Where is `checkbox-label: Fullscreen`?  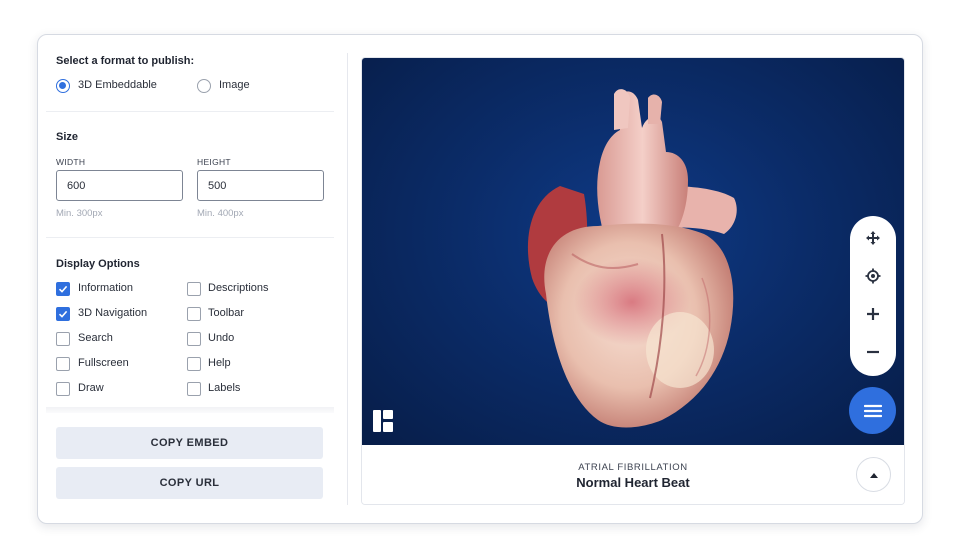
checkbox-label: Fullscreen is located at coordinates (103, 363).